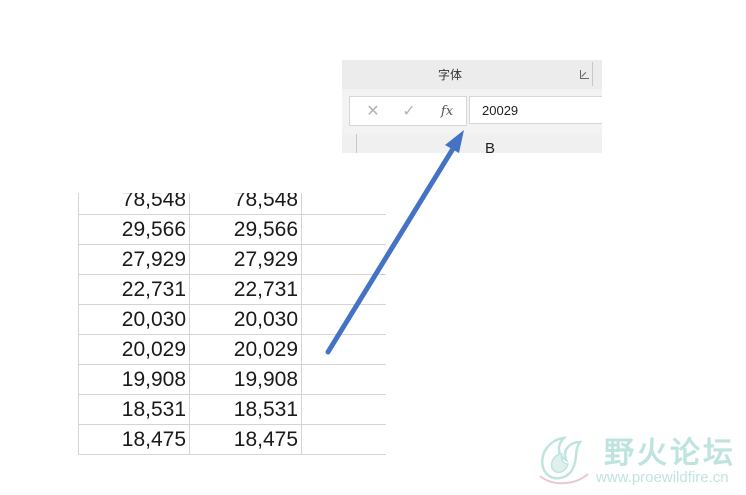  I want to click on table-row: 20,030 20,030, so click(233, 320).